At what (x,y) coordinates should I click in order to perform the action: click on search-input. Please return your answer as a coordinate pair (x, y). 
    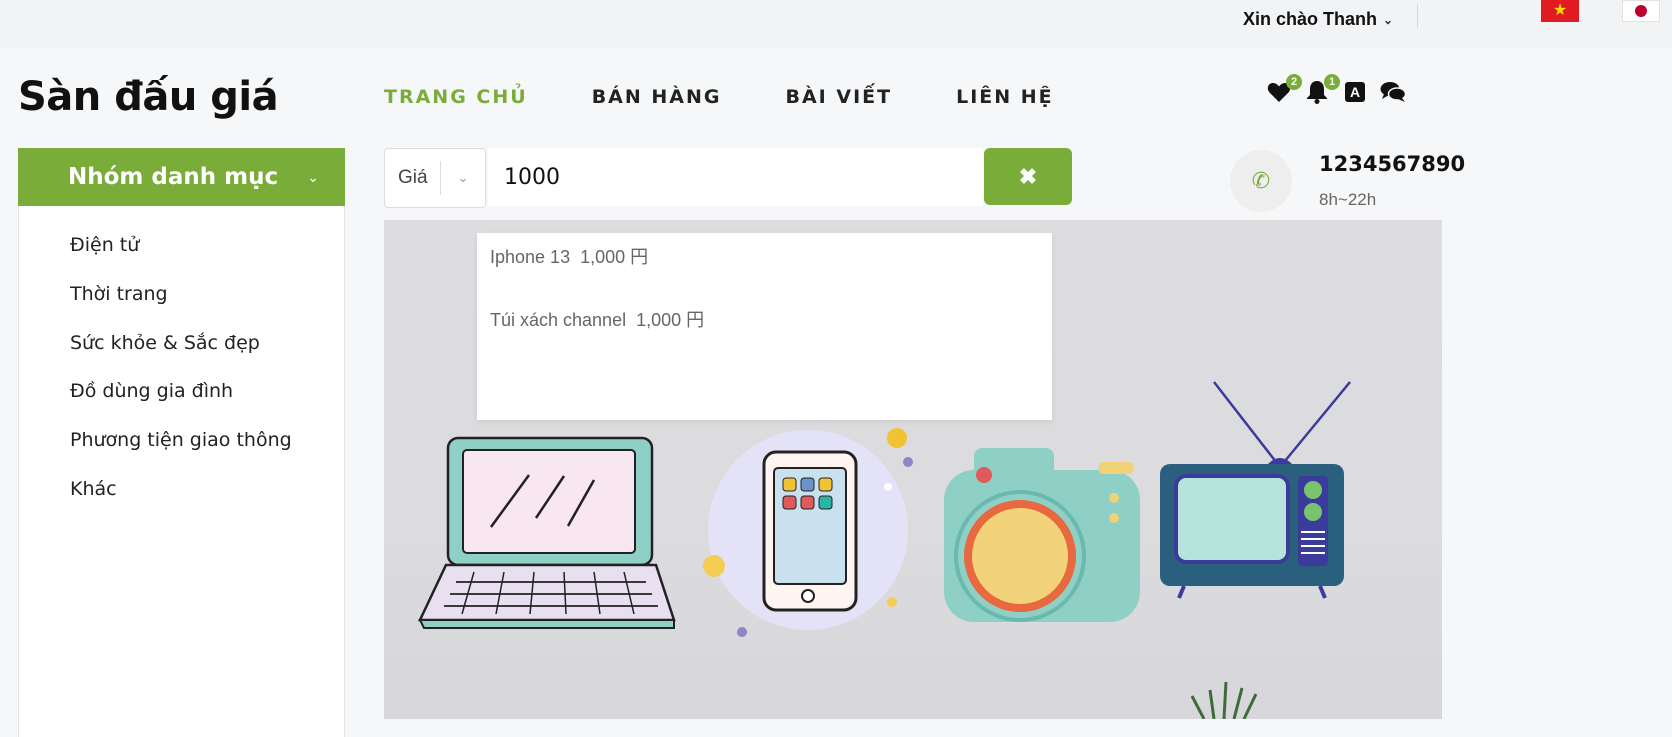
    Looking at the image, I should click on (735, 177).